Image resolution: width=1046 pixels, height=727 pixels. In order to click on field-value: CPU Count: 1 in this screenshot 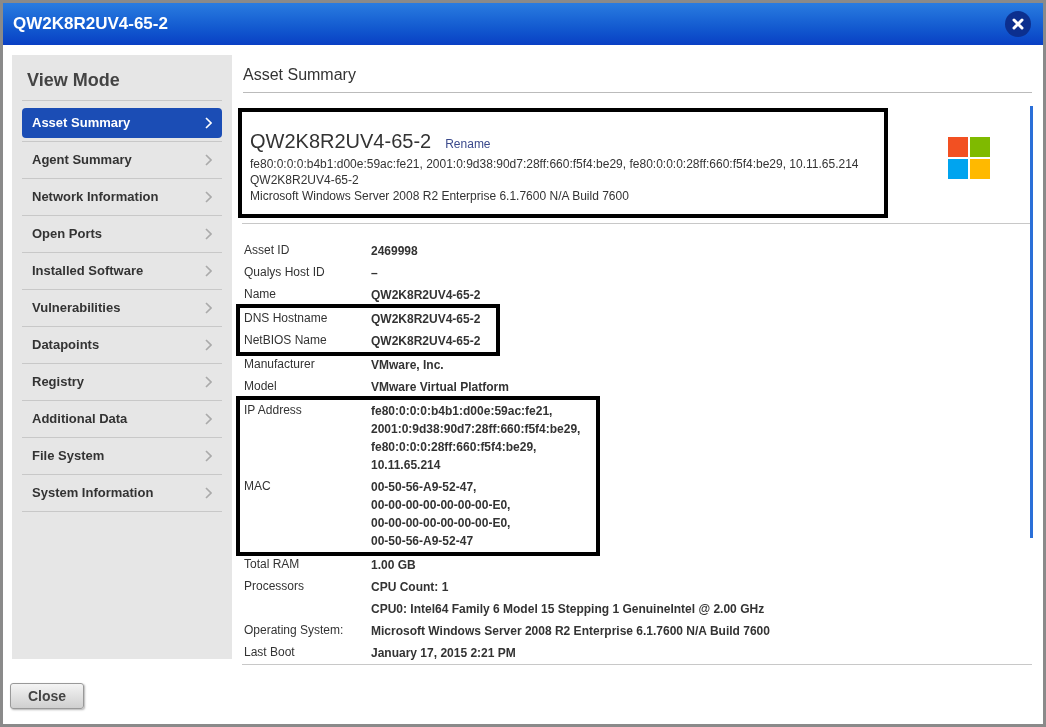, I will do `click(410, 587)`.